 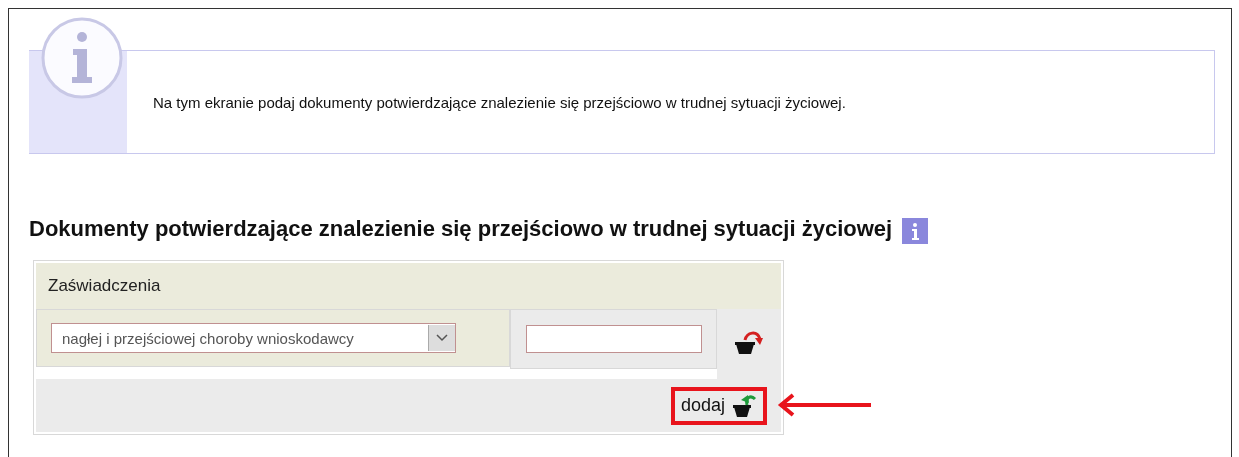 What do you see at coordinates (718, 405) in the screenshot?
I see `add-button: dodaj` at bounding box center [718, 405].